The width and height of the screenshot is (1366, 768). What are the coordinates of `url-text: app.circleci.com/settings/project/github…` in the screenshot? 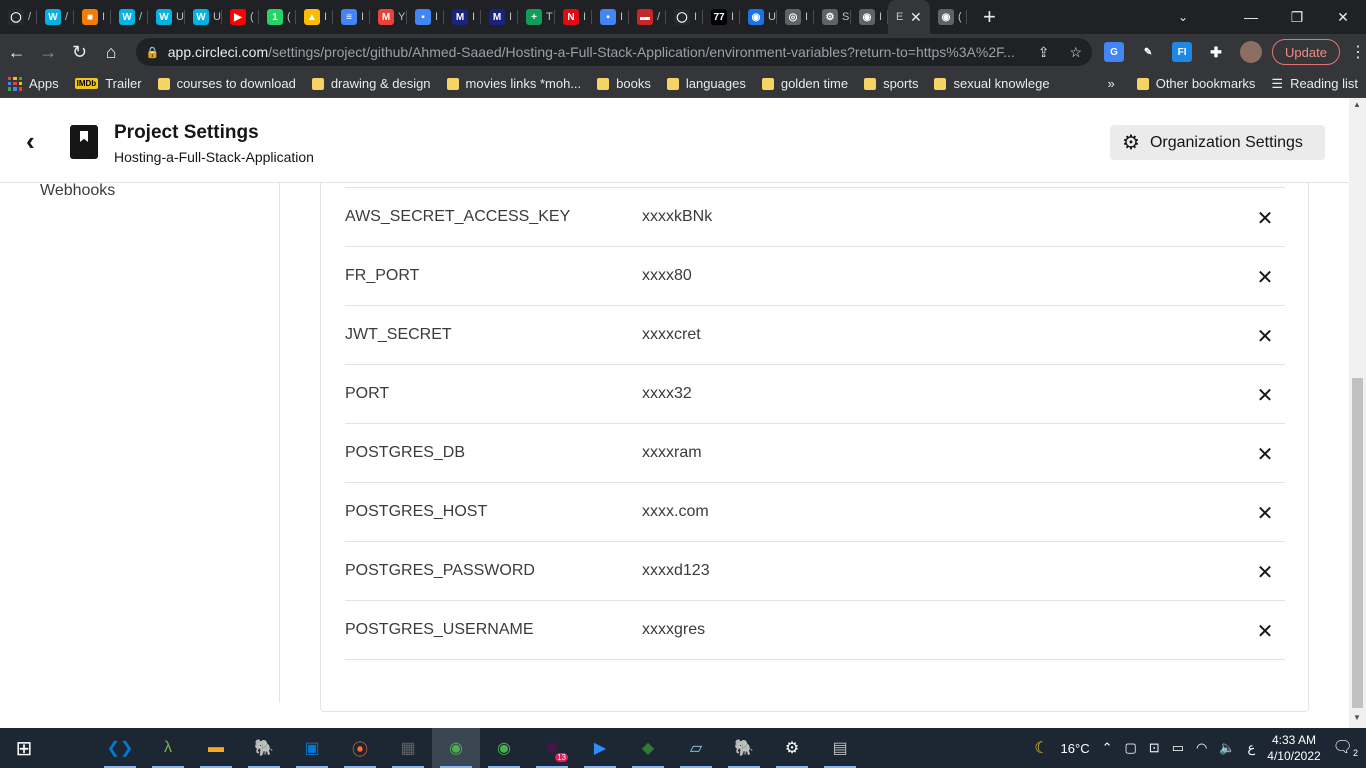 It's located at (603, 52).